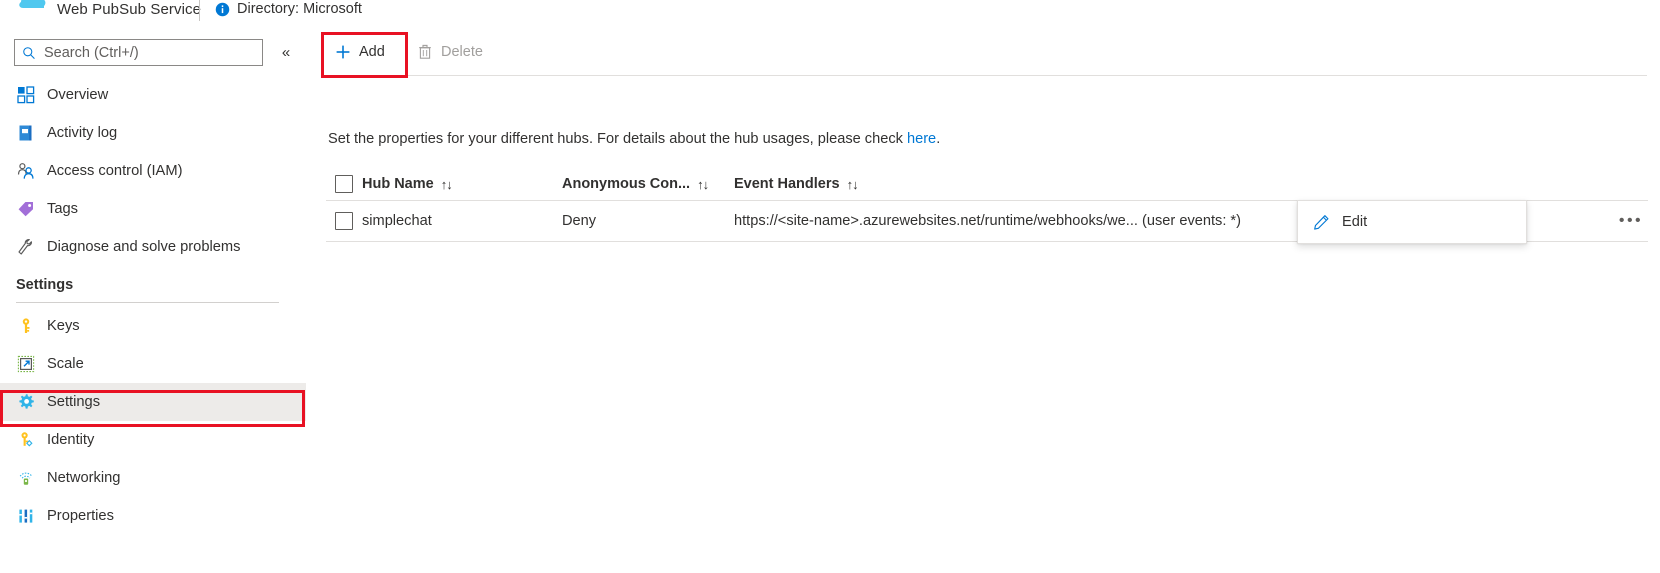  I want to click on here-link: here, so click(921, 139).